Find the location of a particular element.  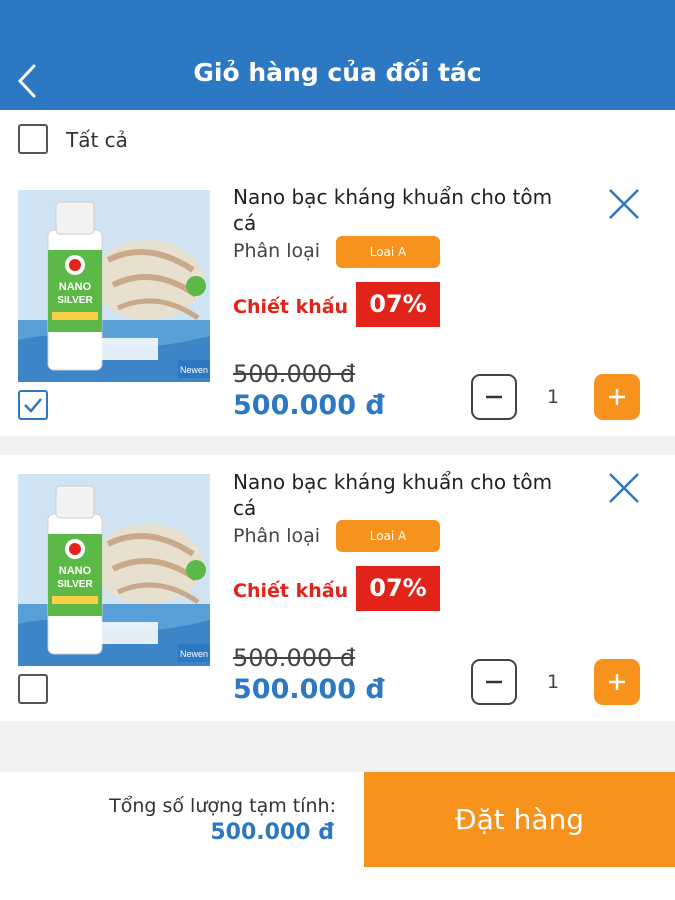

total-label: Tổng số lượng tạm tính: is located at coordinates (222, 806).